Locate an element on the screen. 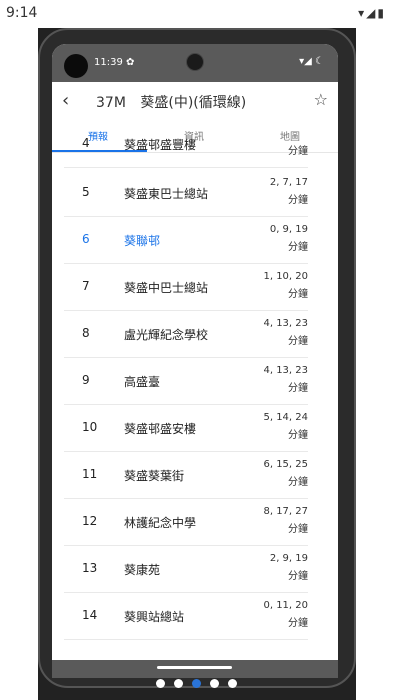 Image resolution: width=394 pixels, height=700 pixels. front-camera is located at coordinates (195, 62).